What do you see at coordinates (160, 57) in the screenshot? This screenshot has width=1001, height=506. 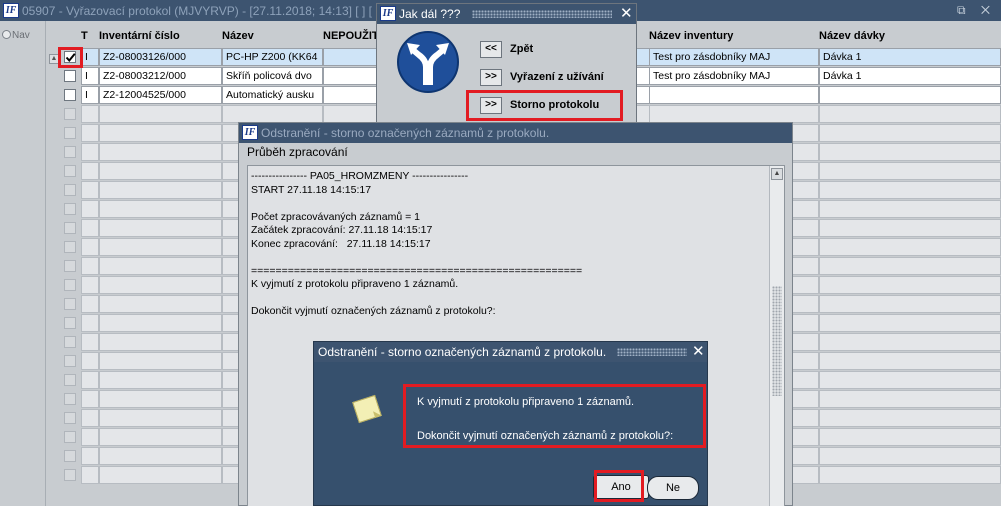 I see `cell-inventory-number: Z2-08003126/000` at bounding box center [160, 57].